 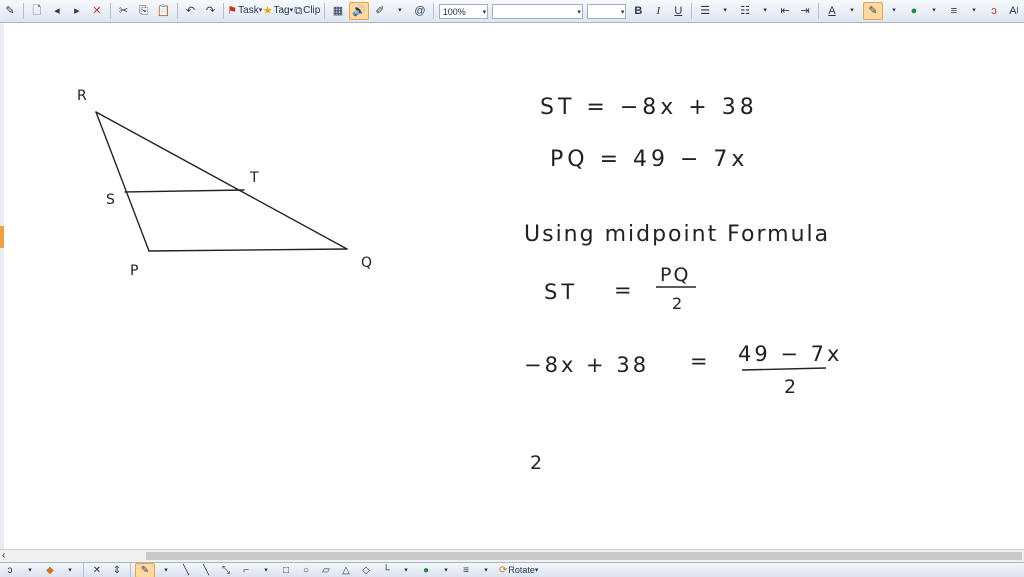 I want to click on rotate-button: ⟳ Rotate ▾, so click(x=518, y=570).